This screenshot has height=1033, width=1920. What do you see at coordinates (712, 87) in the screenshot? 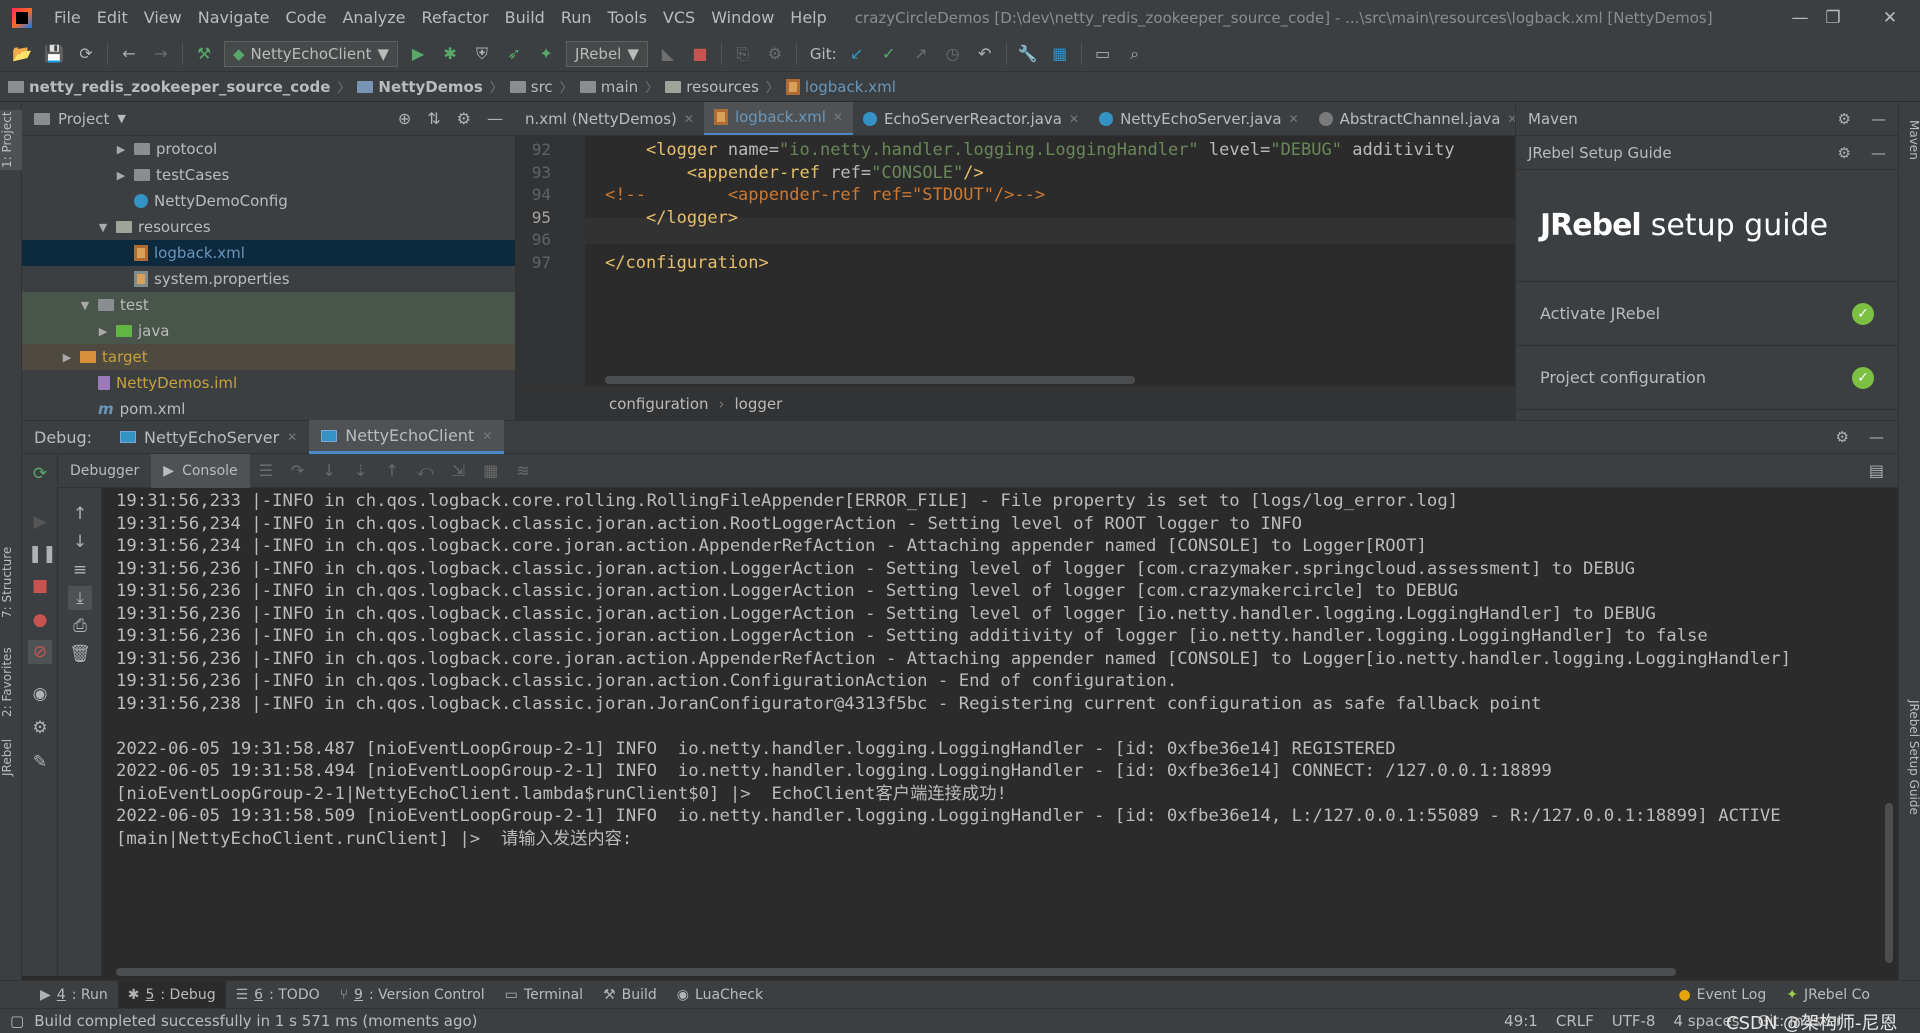
I see `breadcrumb-item-resources: resources` at bounding box center [712, 87].